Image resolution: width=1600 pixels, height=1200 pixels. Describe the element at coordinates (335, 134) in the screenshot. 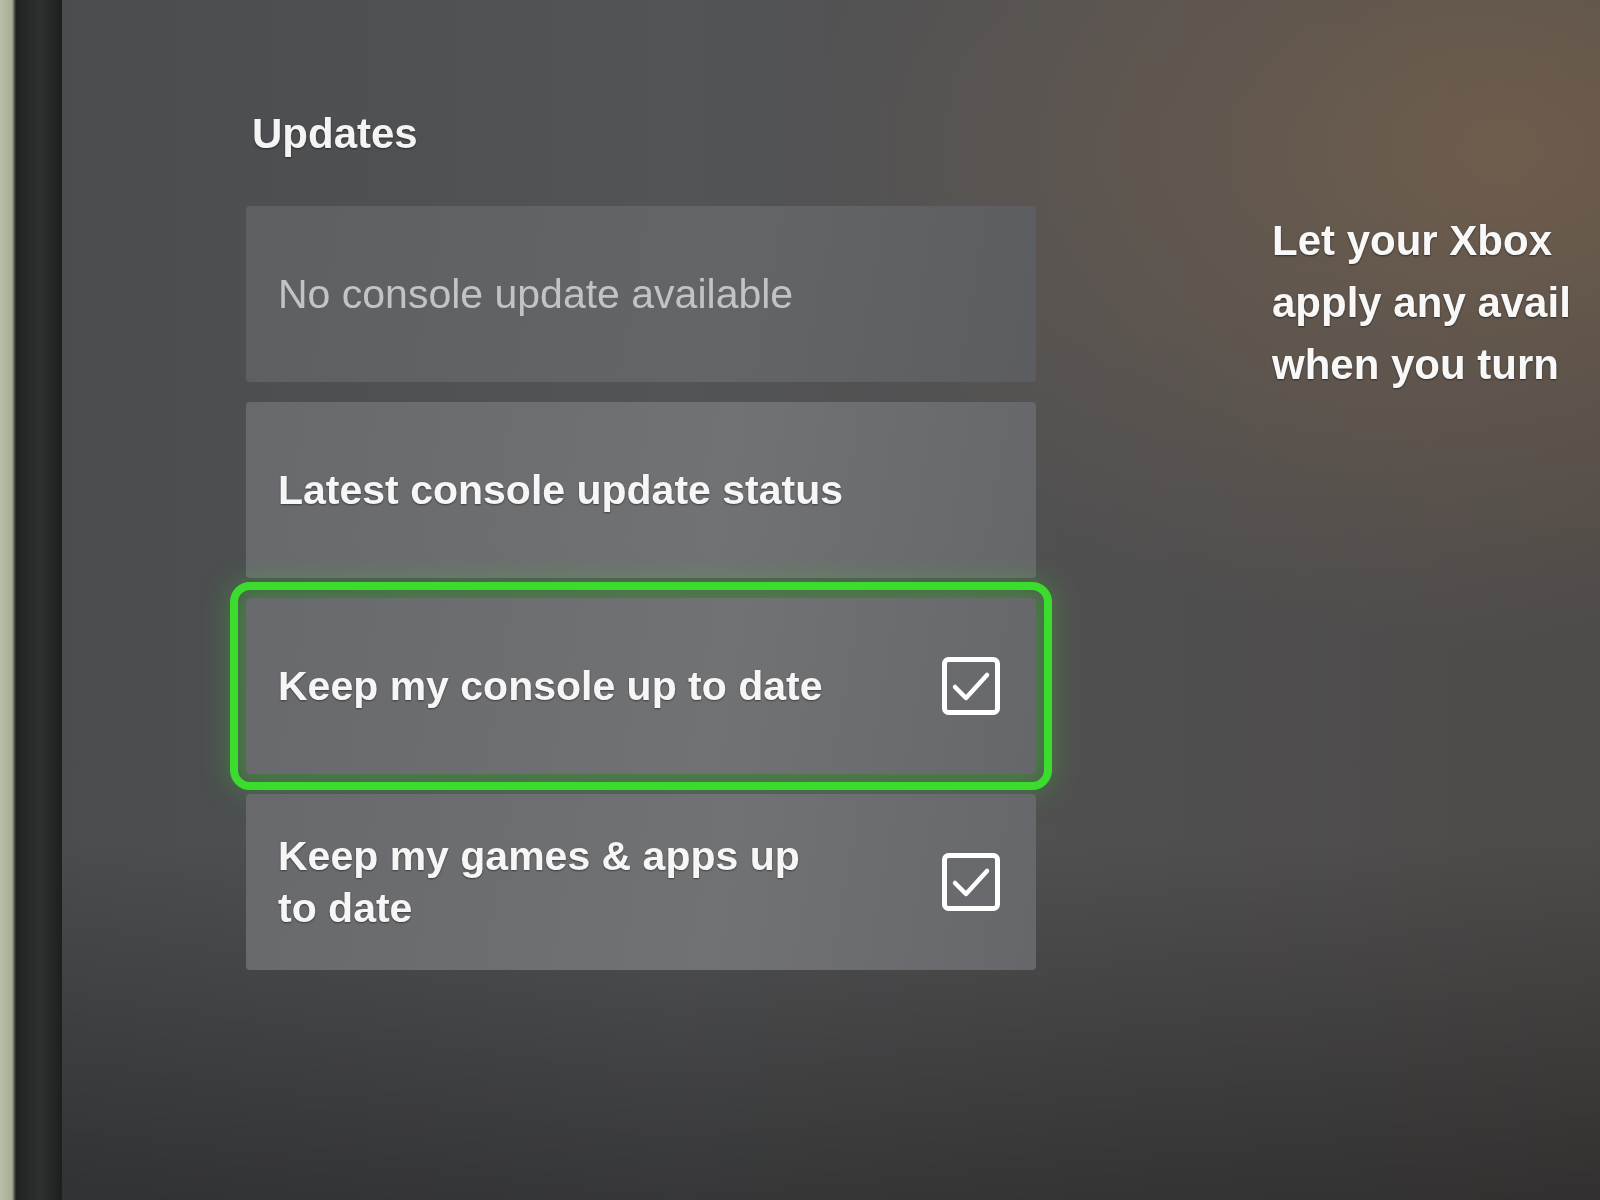

I see `section-title: Updates` at that location.